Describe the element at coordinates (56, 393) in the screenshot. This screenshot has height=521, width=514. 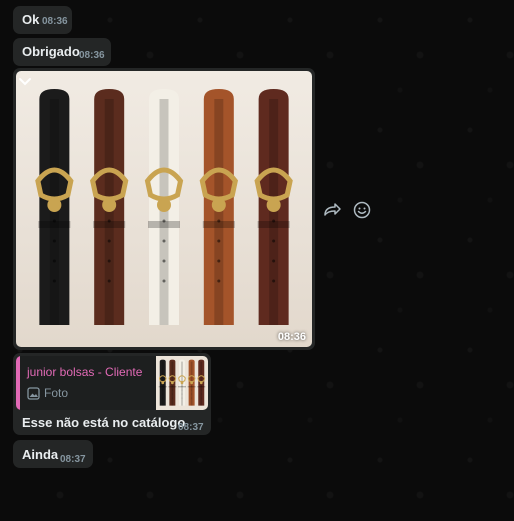
I see `quoted-type-label: Foto` at that location.